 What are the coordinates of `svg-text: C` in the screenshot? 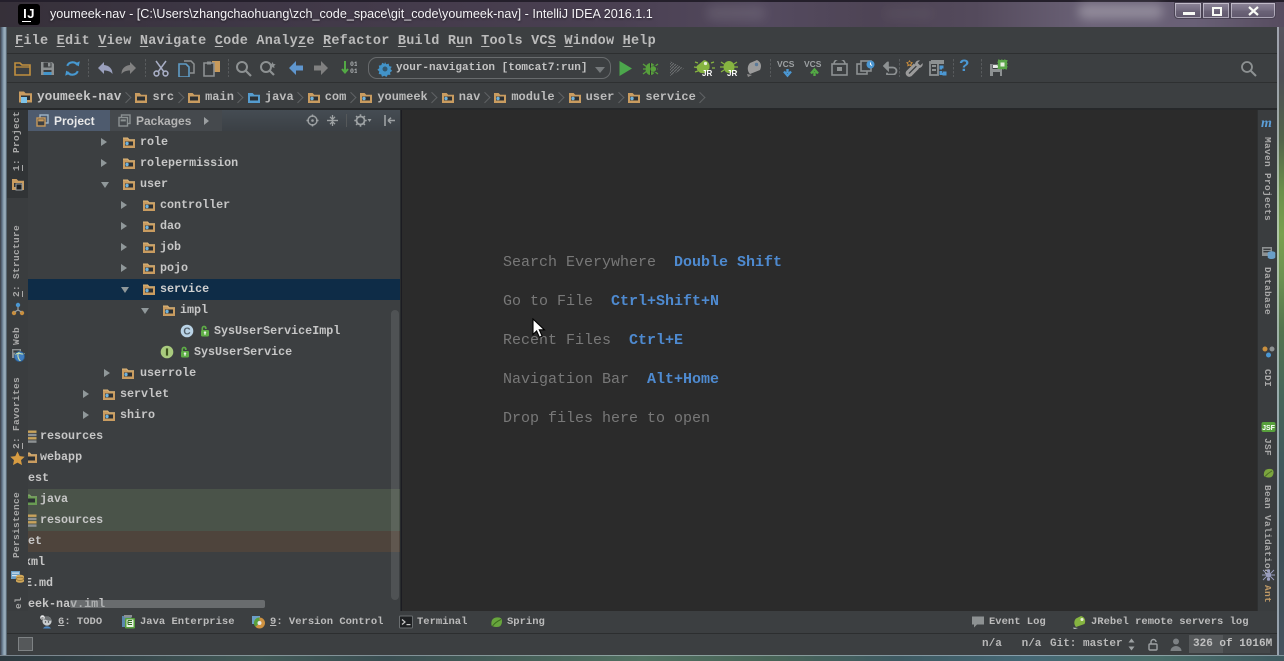 It's located at (186, 332).